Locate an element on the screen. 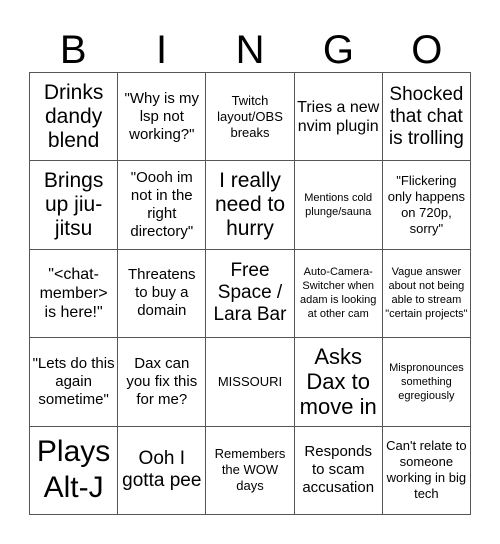 Image resolution: width=500 pixels, height=544 pixels. cell-text: "<chat-member> is here!" is located at coordinates (73, 293).